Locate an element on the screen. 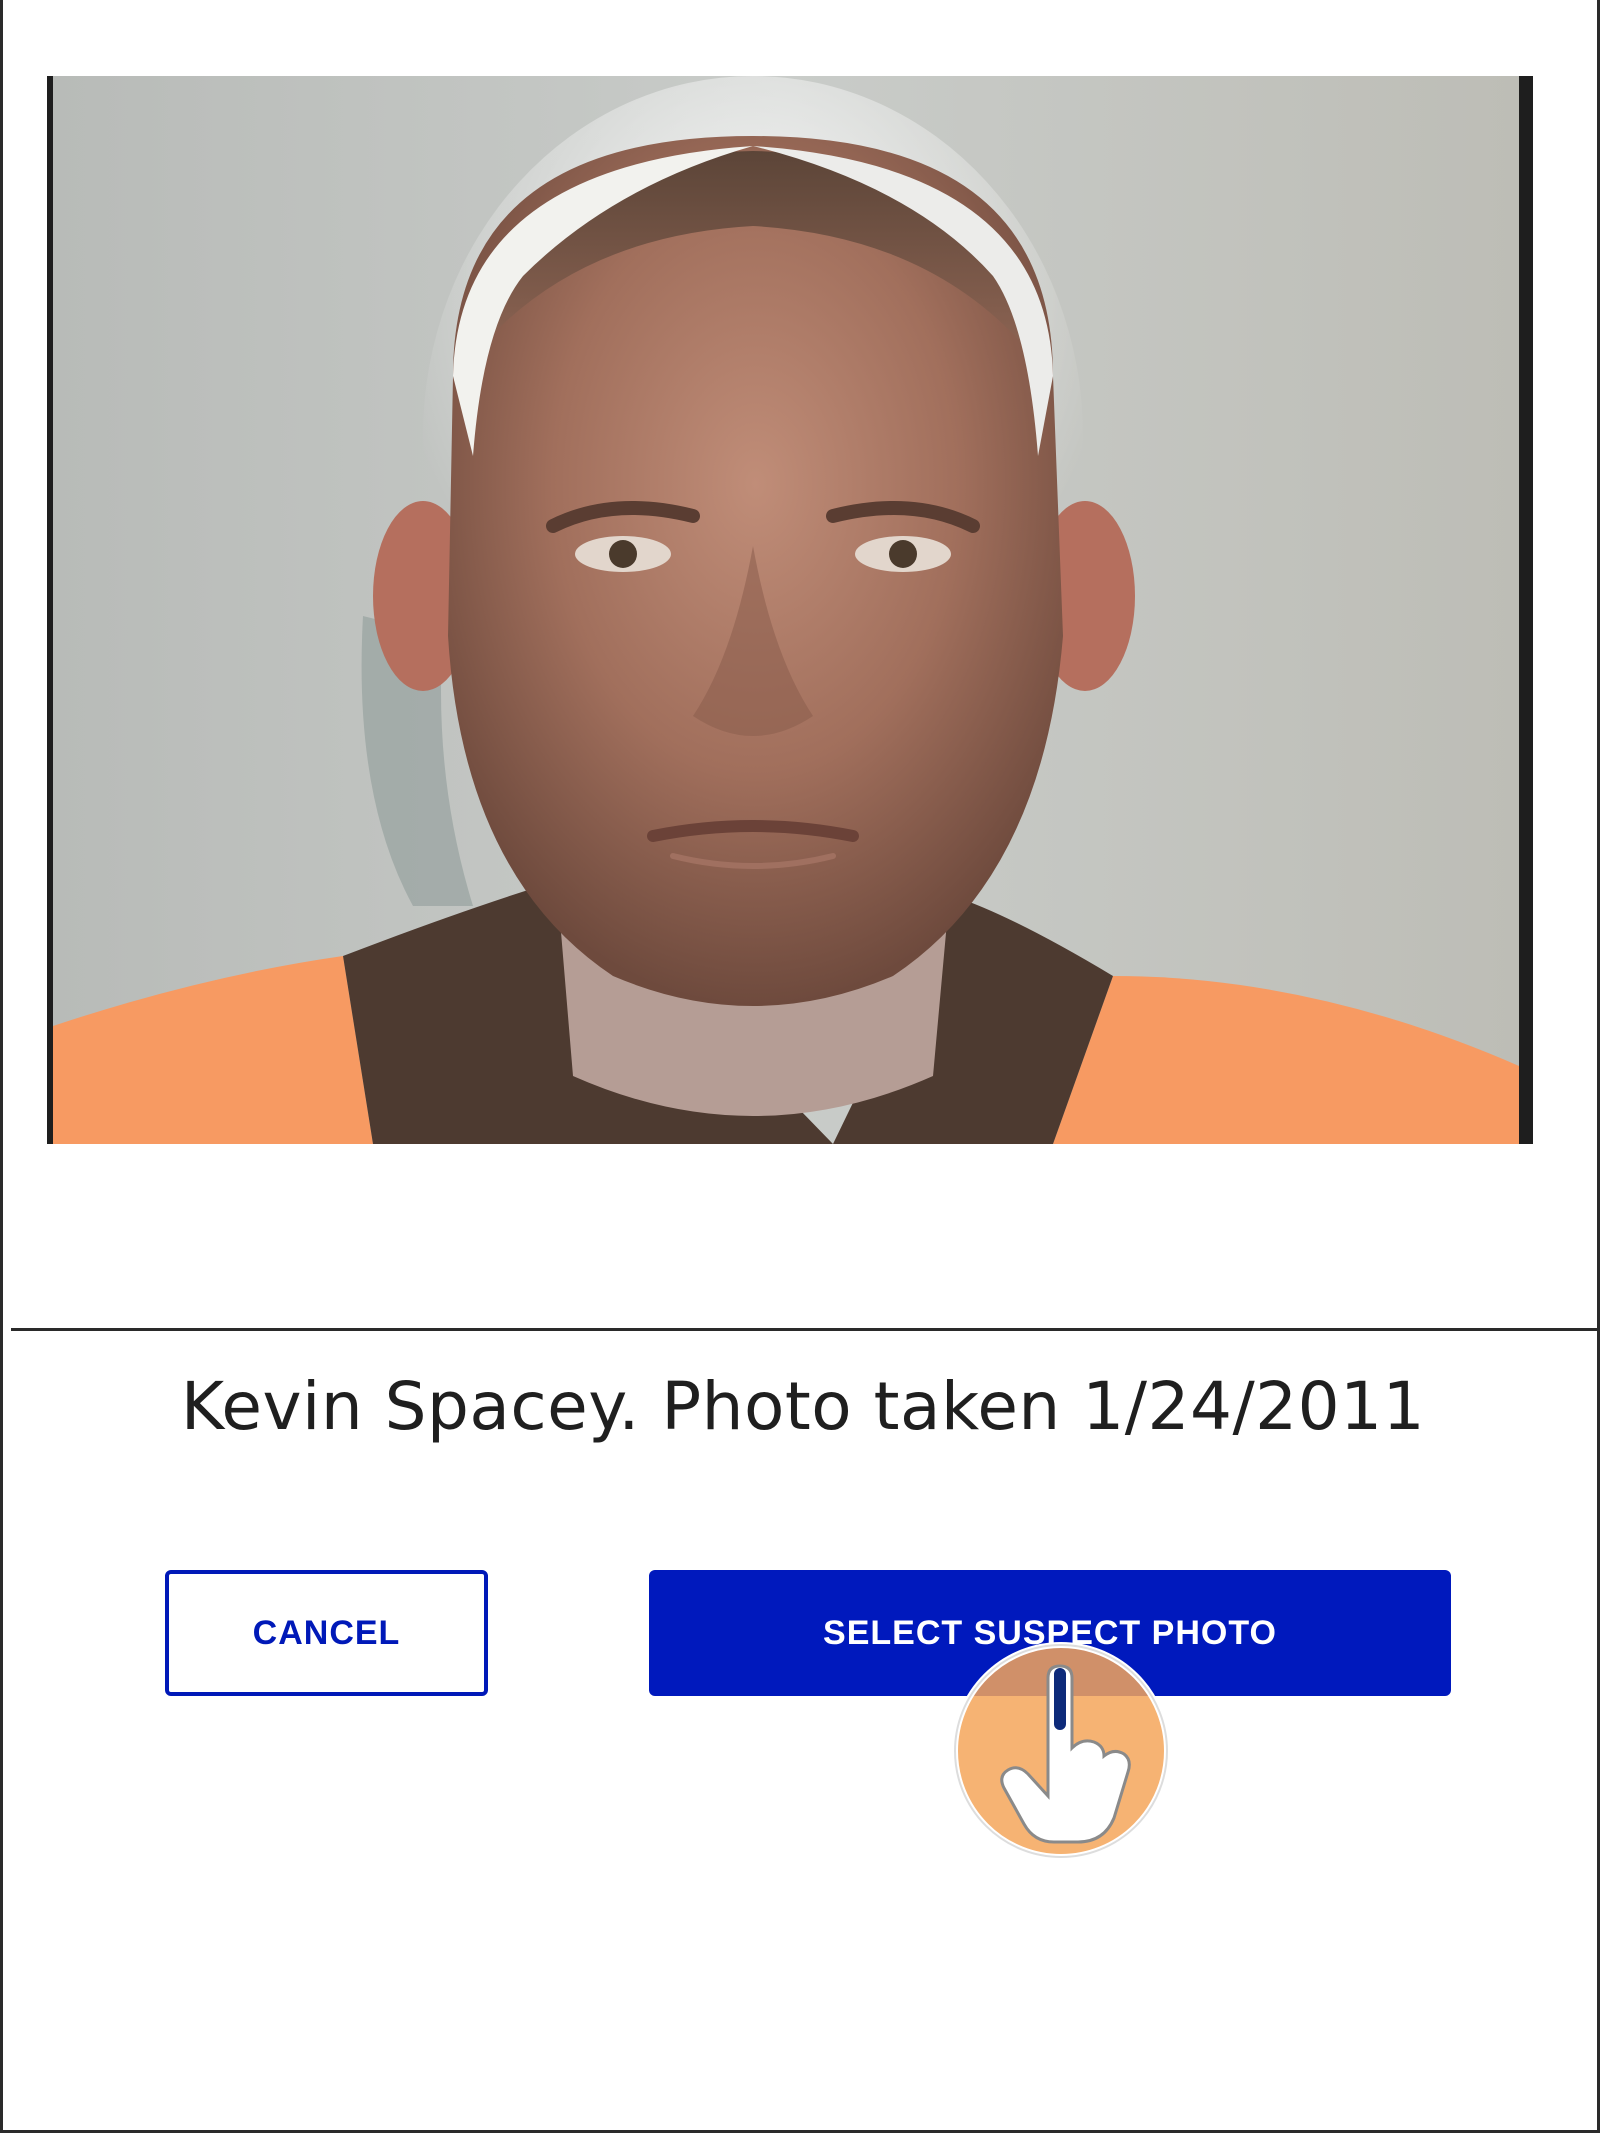  tap-hand-icon is located at coordinates (1061, 1751).